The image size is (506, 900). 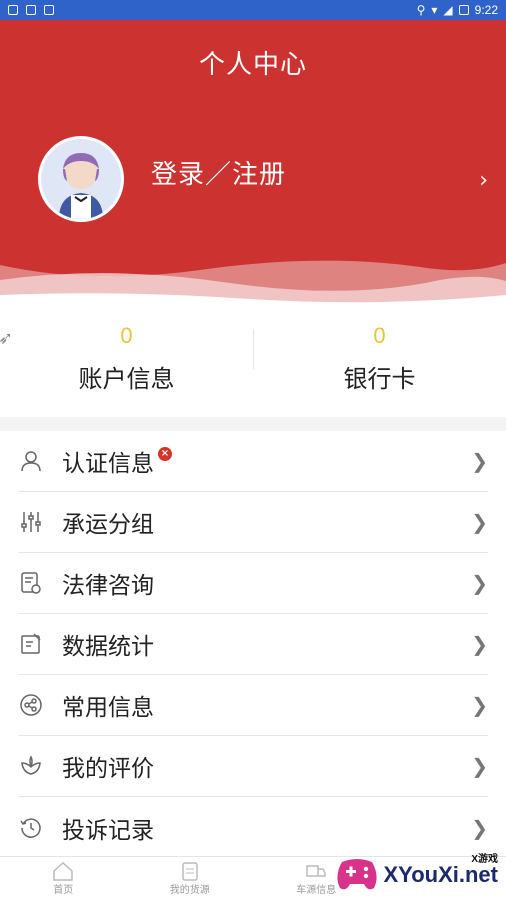 What do you see at coordinates (253, 583) in the screenshot?
I see `menu-item-legal-consult: 法律咨询 ❯` at bounding box center [253, 583].